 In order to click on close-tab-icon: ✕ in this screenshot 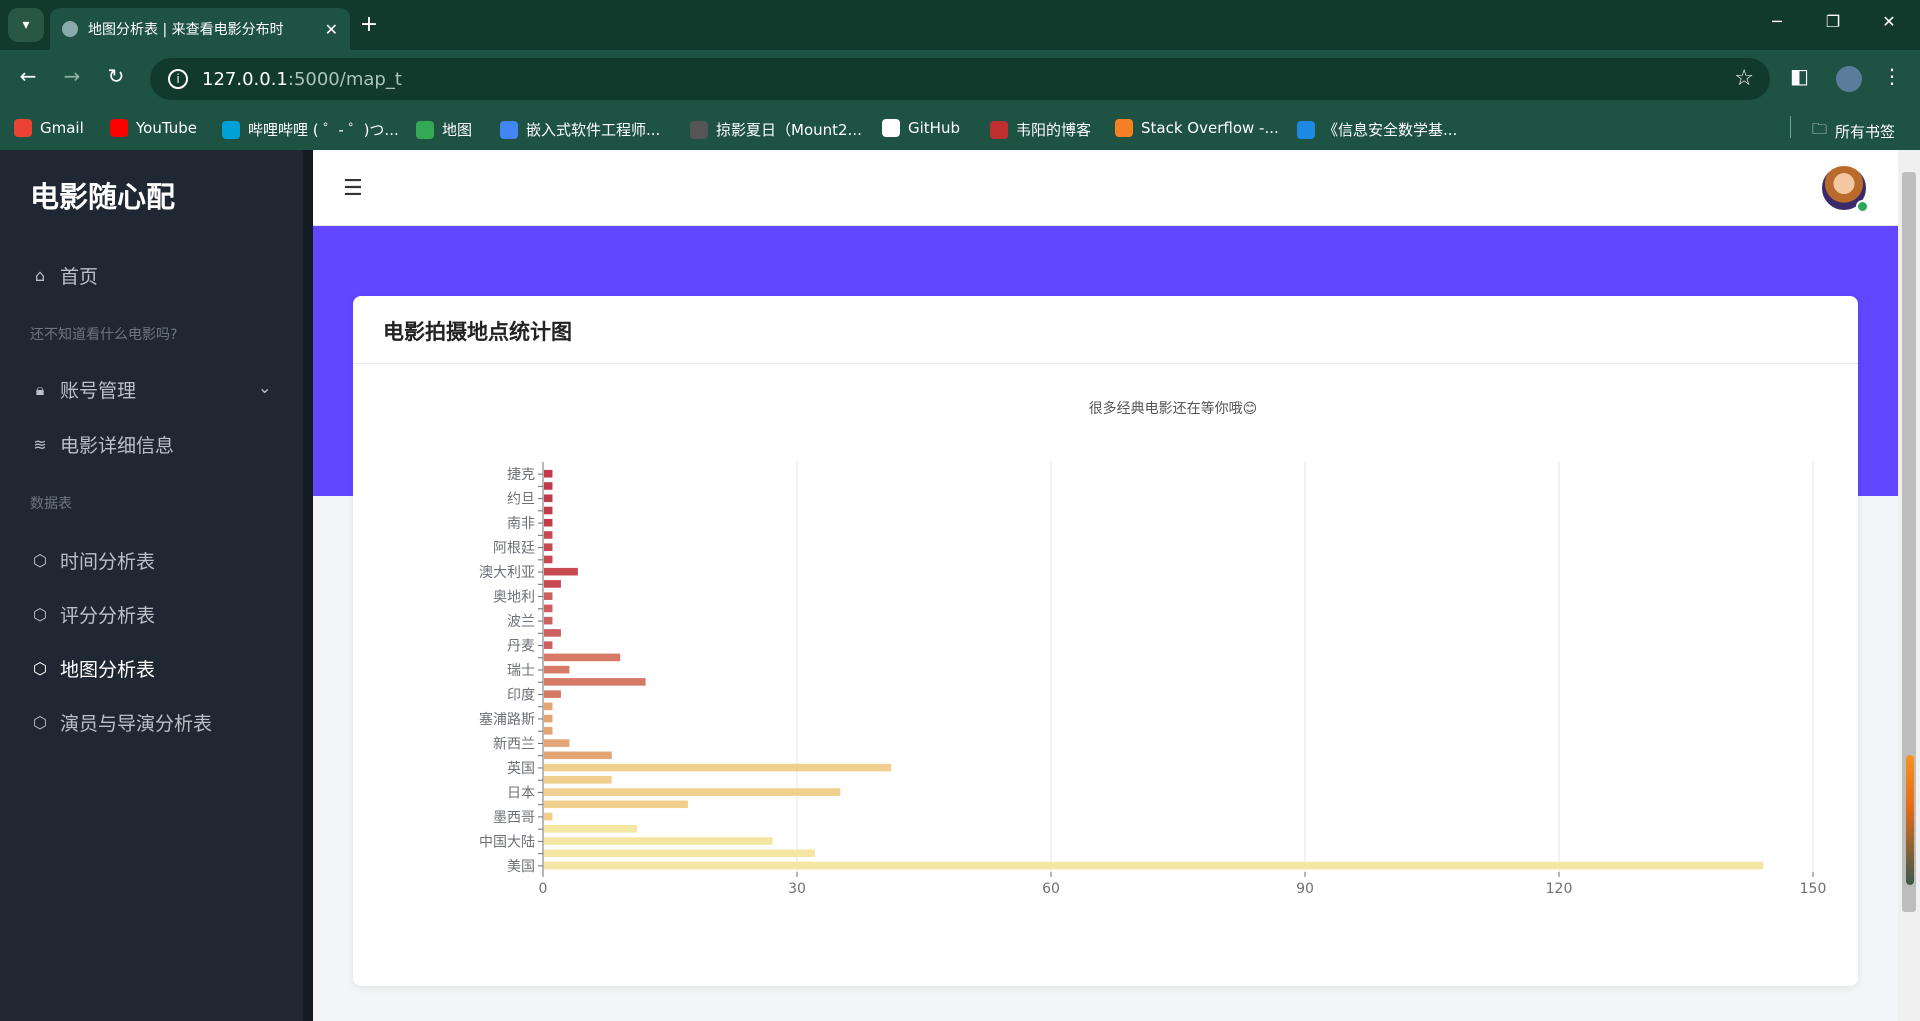, I will do `click(331, 29)`.